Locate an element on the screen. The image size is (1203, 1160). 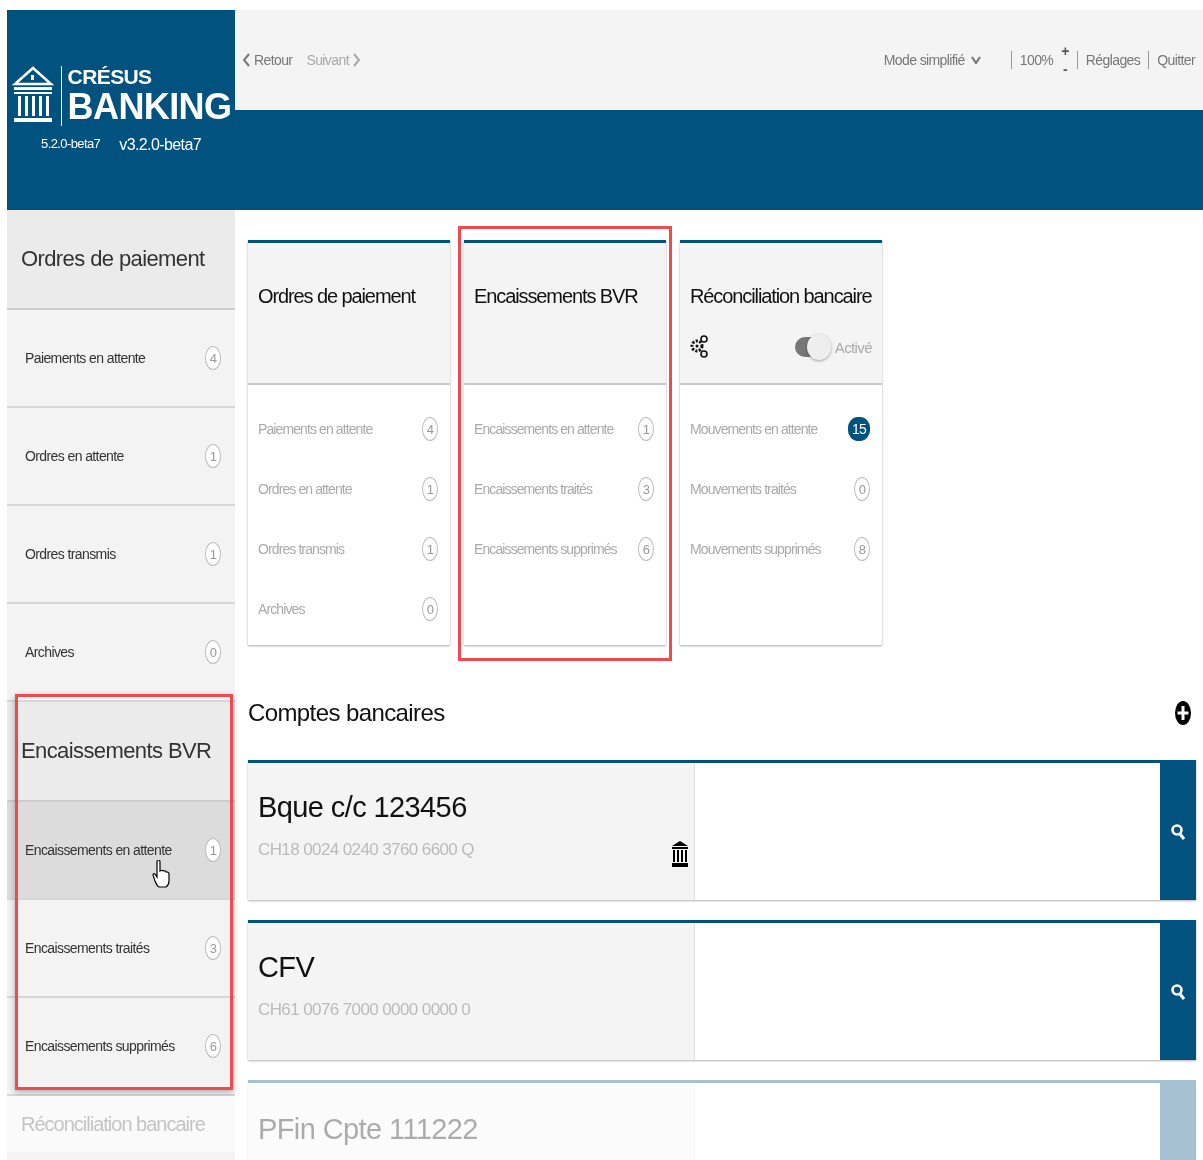
account-name: CFV is located at coordinates (287, 967).